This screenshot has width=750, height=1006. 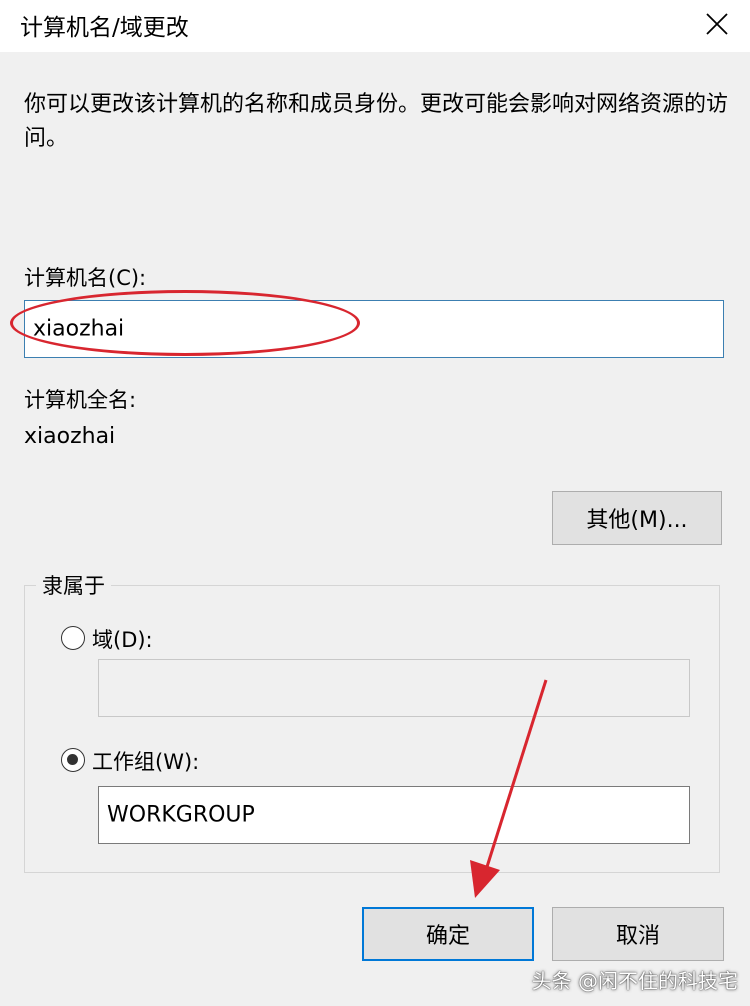 I want to click on watermark: 头条 @闲不住的科技宅, so click(x=634, y=981).